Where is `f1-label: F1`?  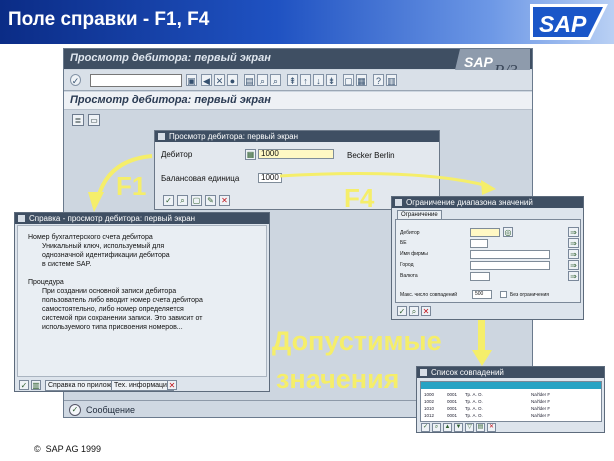
f1-label: F1 is located at coordinates (131, 186).